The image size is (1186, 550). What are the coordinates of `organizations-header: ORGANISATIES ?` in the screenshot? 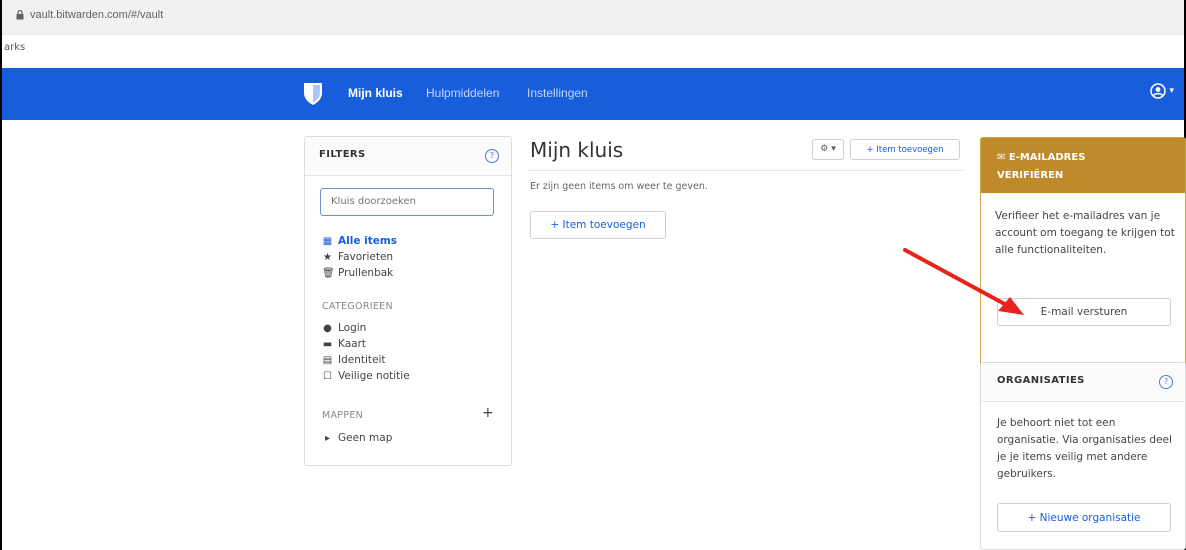 It's located at (1083, 382).